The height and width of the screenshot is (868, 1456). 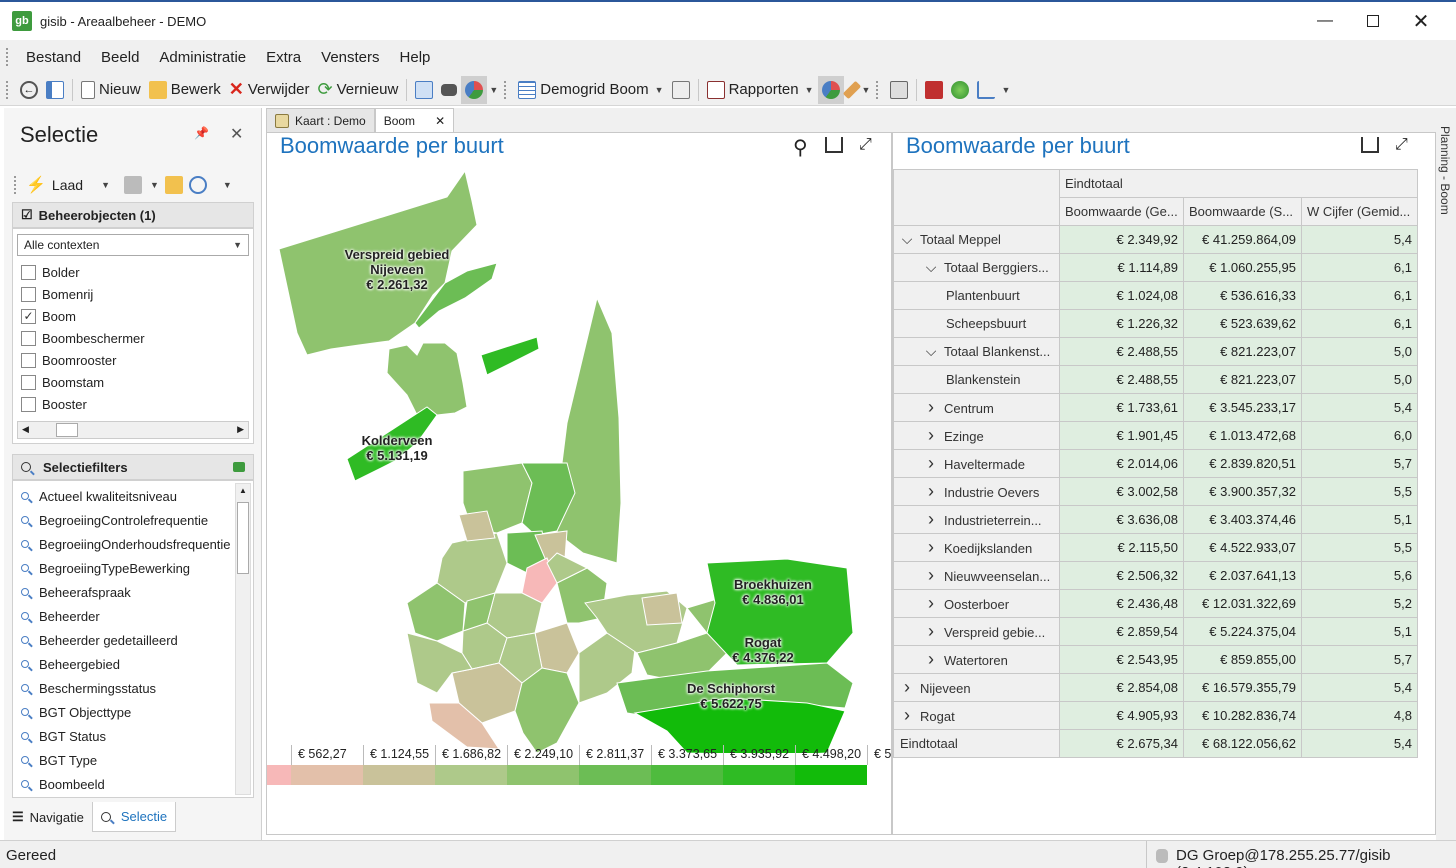 What do you see at coordinates (185, 90) in the screenshot?
I see `bewerk-button: Bewerk` at bounding box center [185, 90].